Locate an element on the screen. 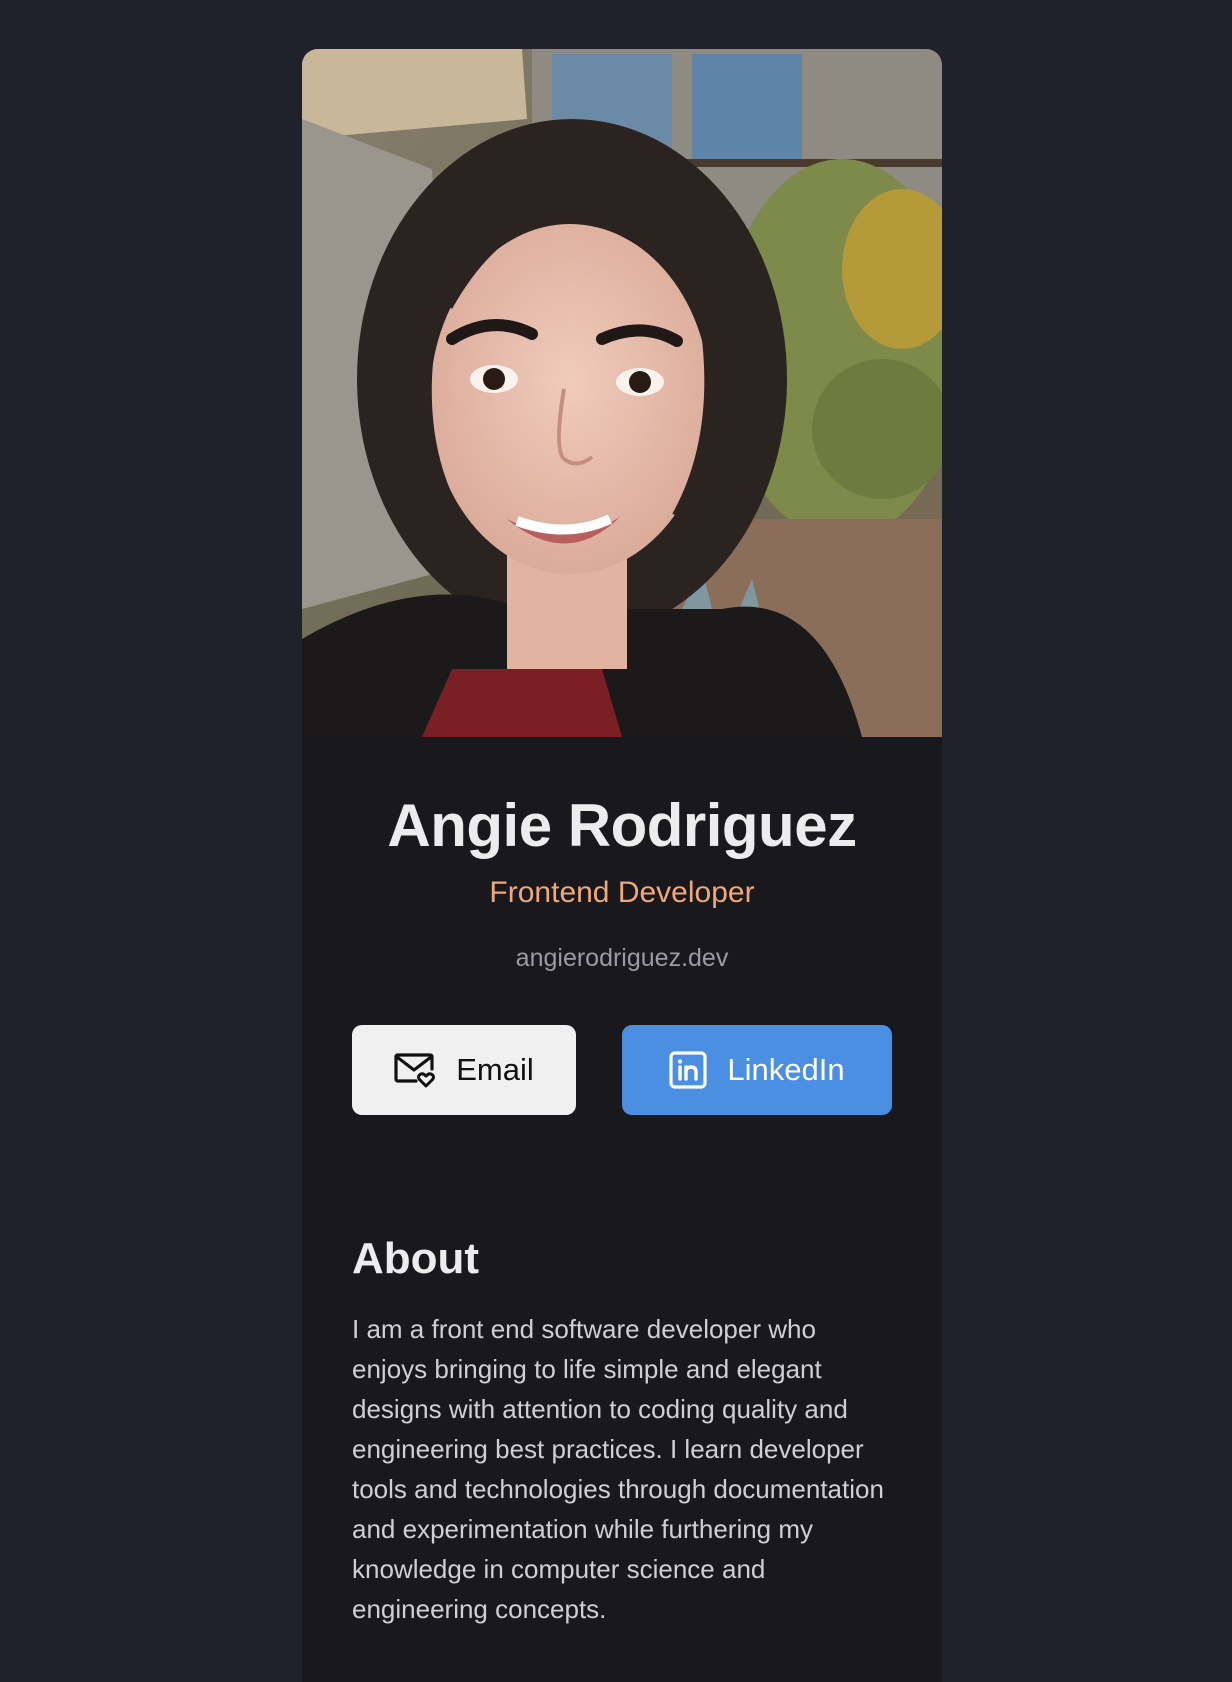  linkedin-button: LinkedIn is located at coordinates (757, 1070).